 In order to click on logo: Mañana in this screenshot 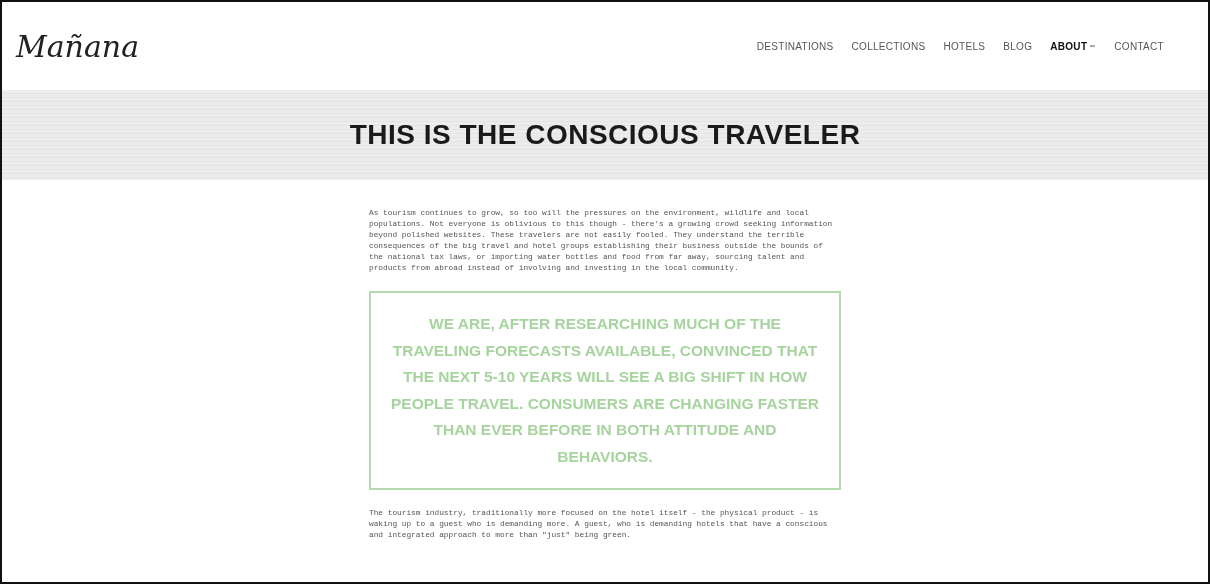, I will do `click(78, 46)`.